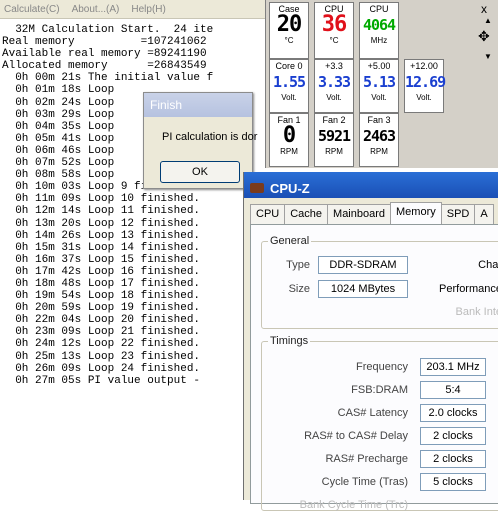  What do you see at coordinates (488, 56) in the screenshot?
I see `arrow-down-icon: ▼` at bounding box center [488, 56].